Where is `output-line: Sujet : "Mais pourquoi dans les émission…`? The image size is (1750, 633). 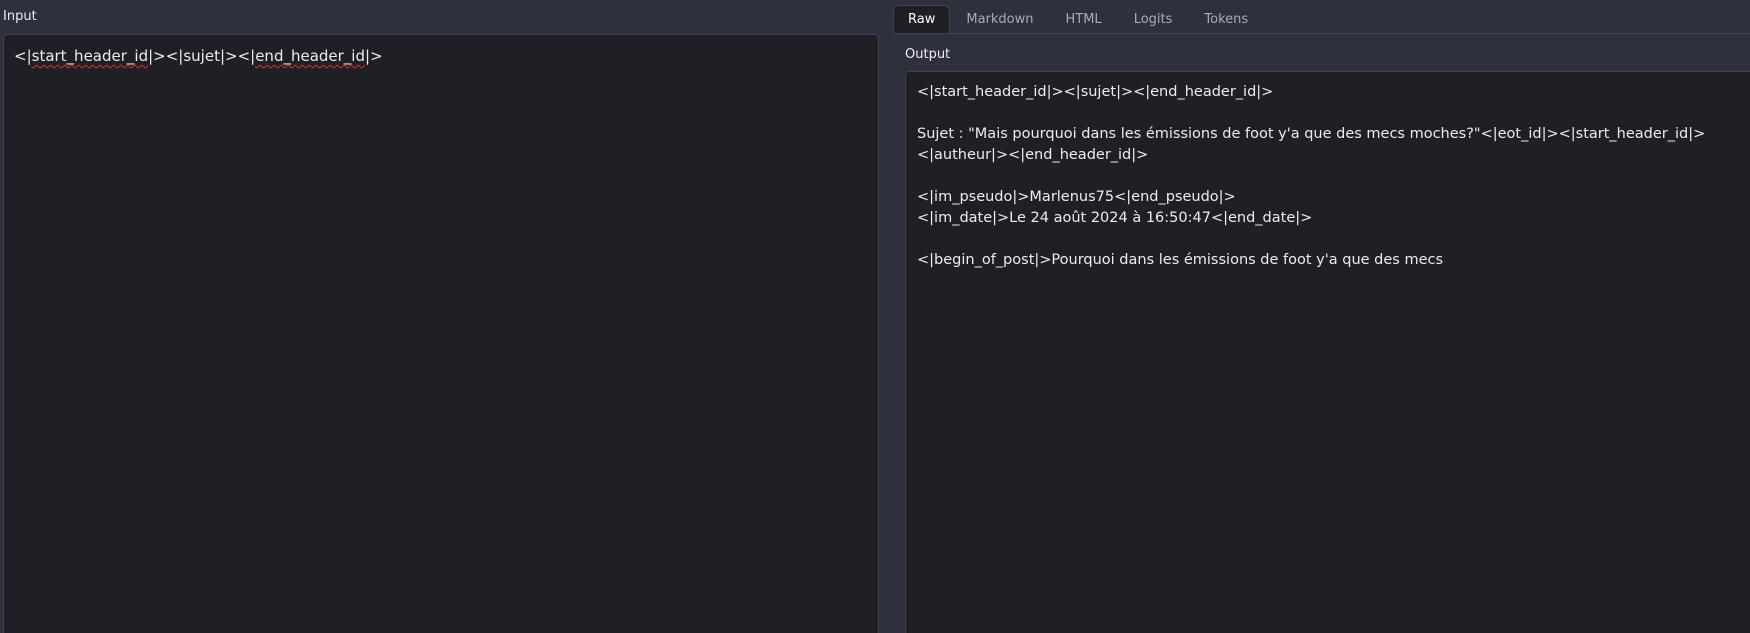 output-line: Sujet : "Mais pourquoi dans les émission… is located at coordinates (1311, 134).